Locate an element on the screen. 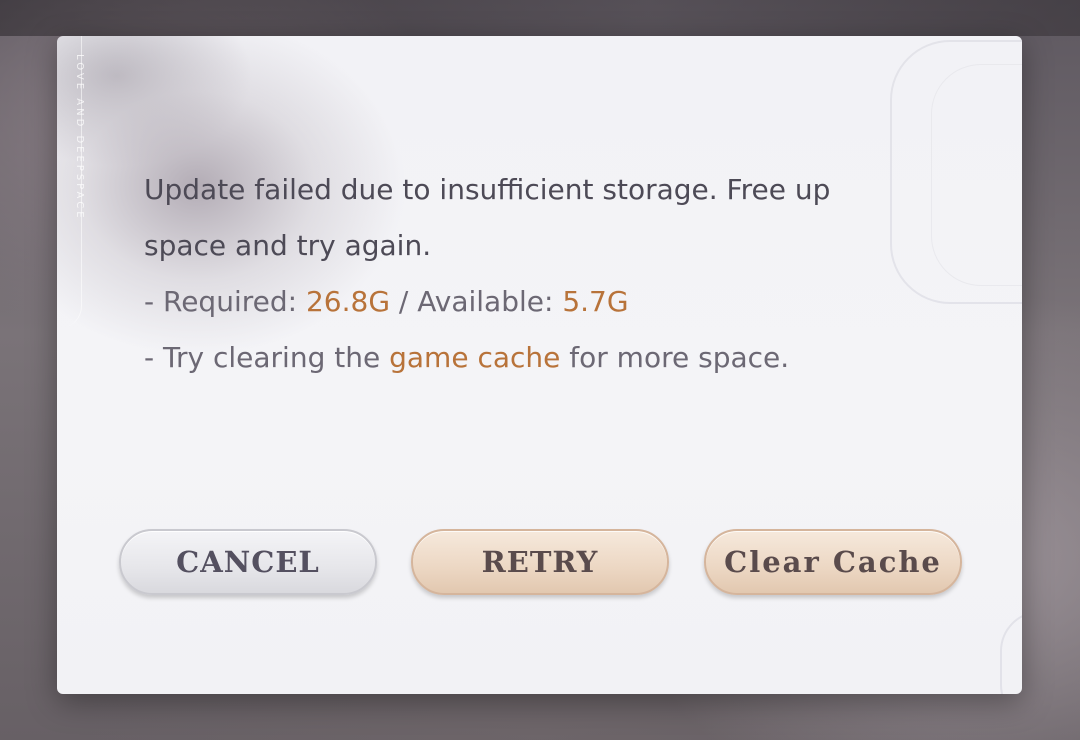 This screenshot has height=740, width=1080. available-label: / Available: is located at coordinates (476, 301).